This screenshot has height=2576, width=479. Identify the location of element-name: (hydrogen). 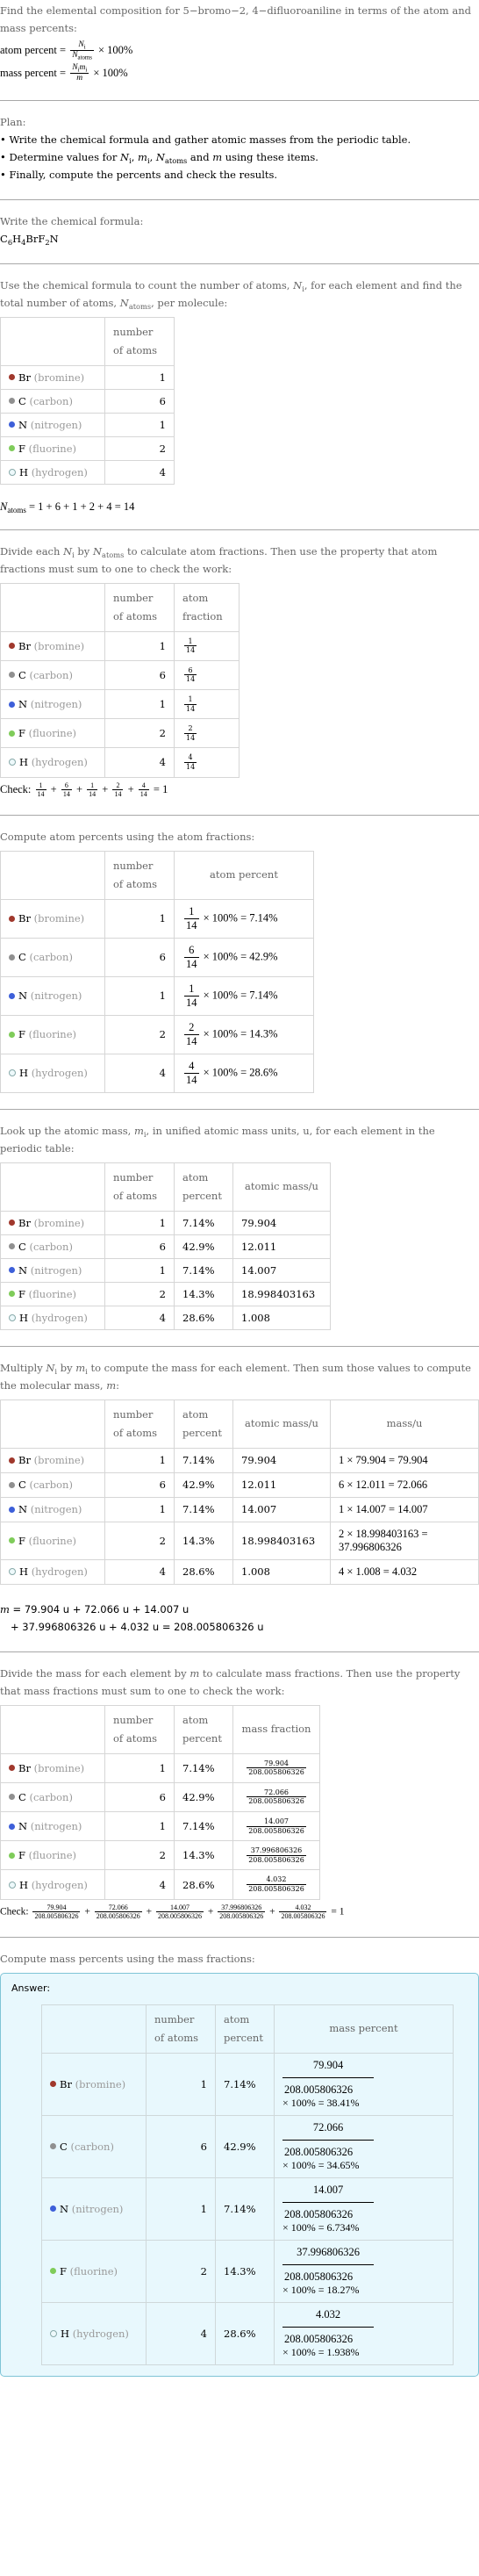
(59, 1572).